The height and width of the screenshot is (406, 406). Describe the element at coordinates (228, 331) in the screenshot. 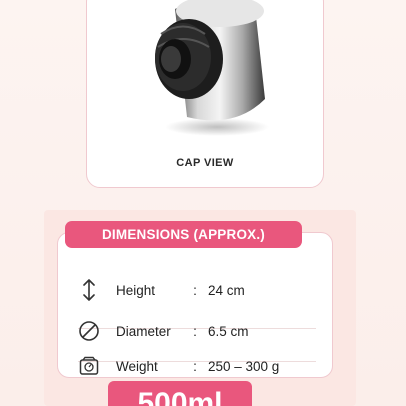

I see `dimension-value: 6.5 cm` at that location.